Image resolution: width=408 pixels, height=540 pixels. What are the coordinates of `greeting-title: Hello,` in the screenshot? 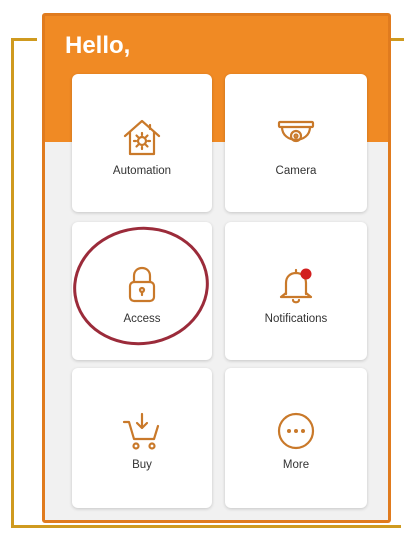 It's located at (98, 45).